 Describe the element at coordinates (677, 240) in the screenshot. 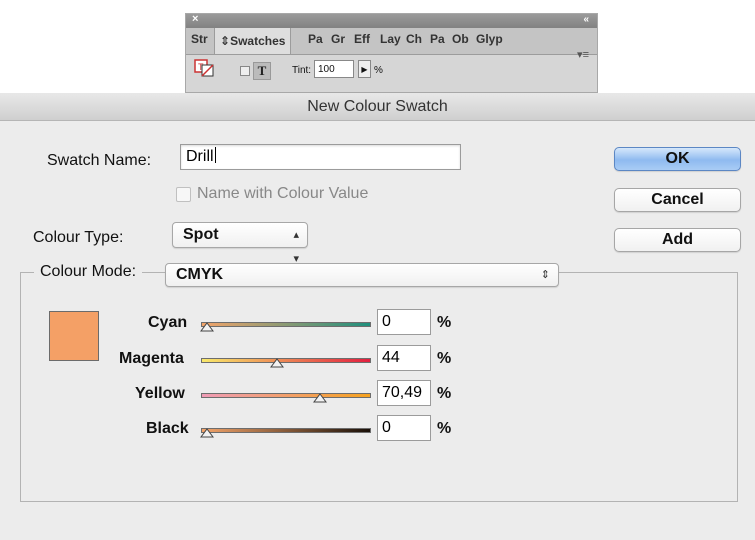

I see `add-button: Add` at that location.